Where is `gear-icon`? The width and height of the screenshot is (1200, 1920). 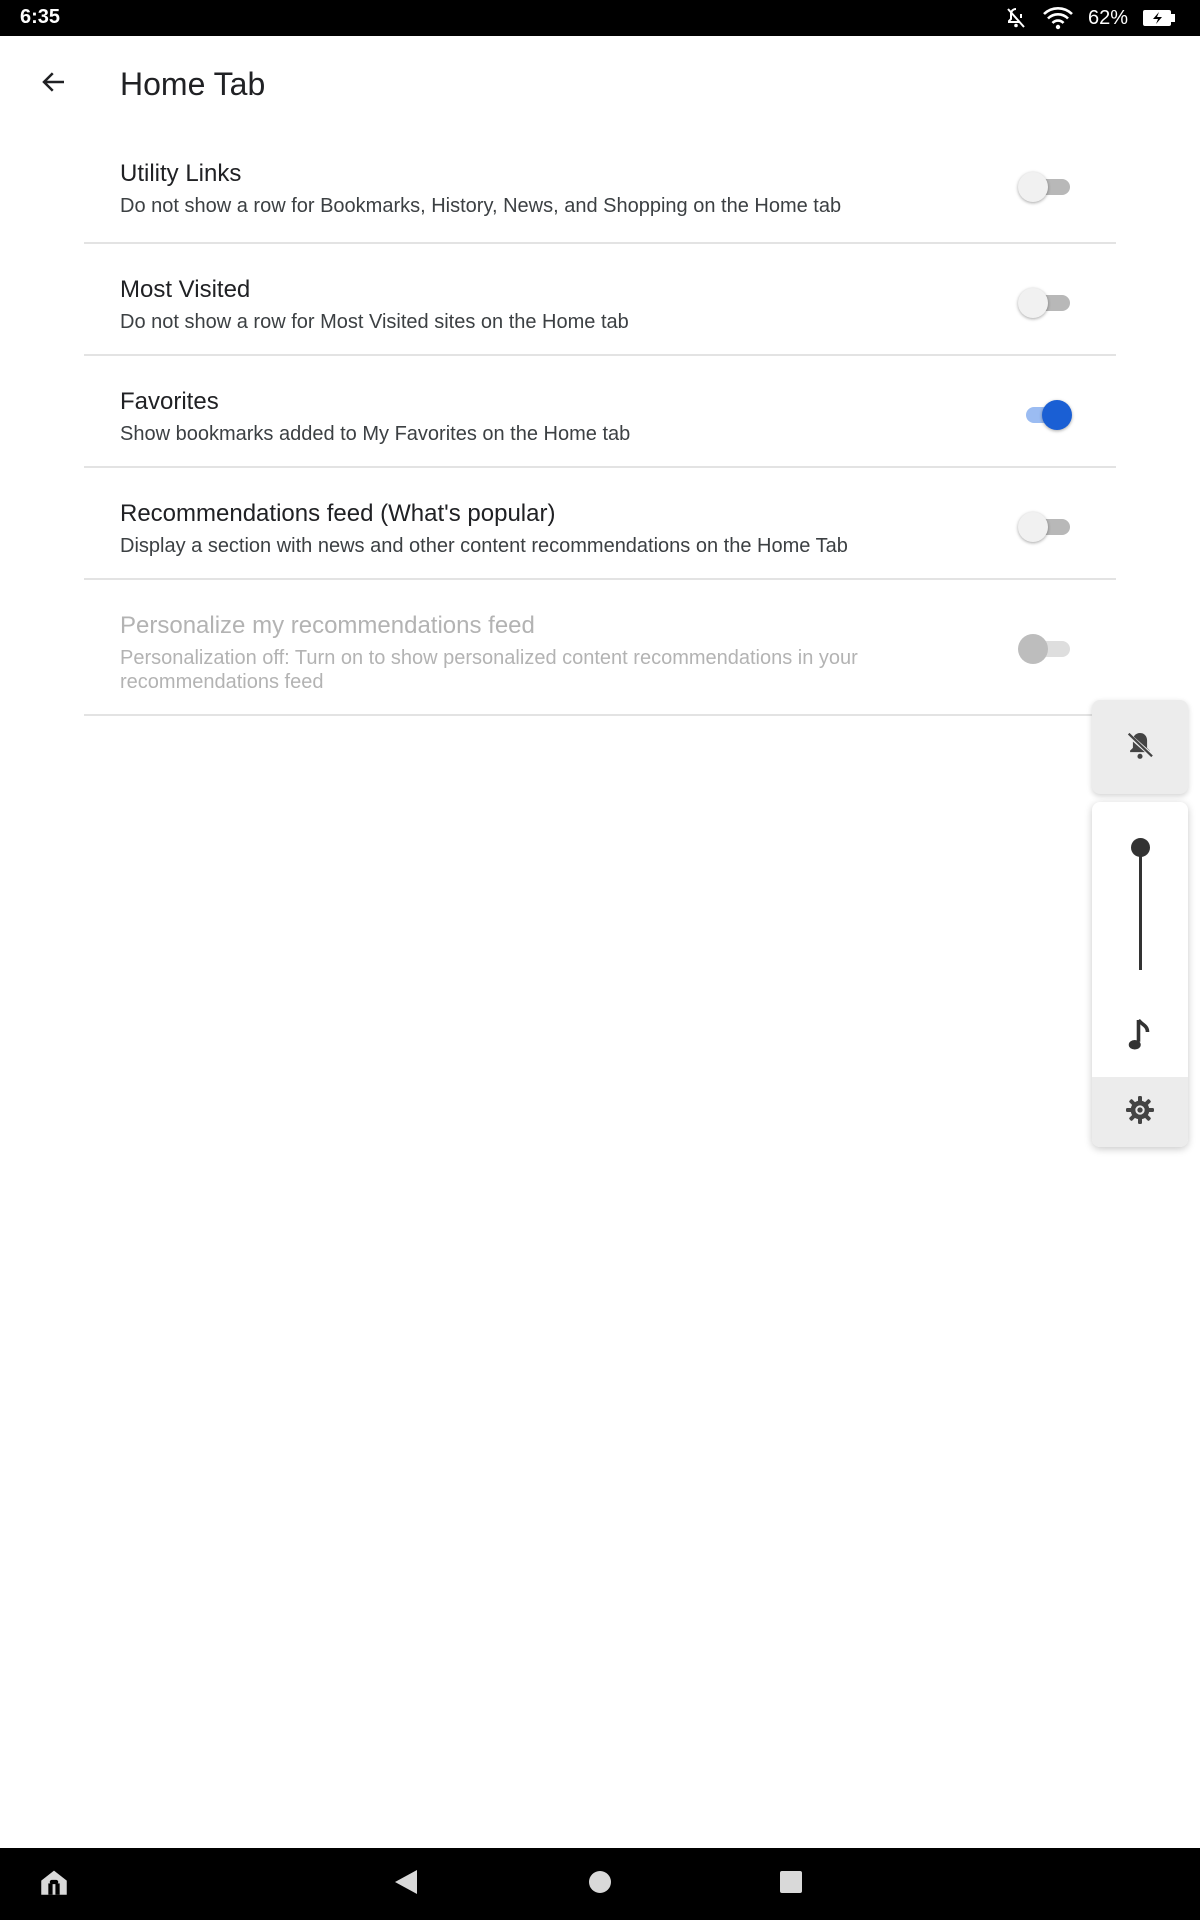
gear-icon is located at coordinates (1140, 1112).